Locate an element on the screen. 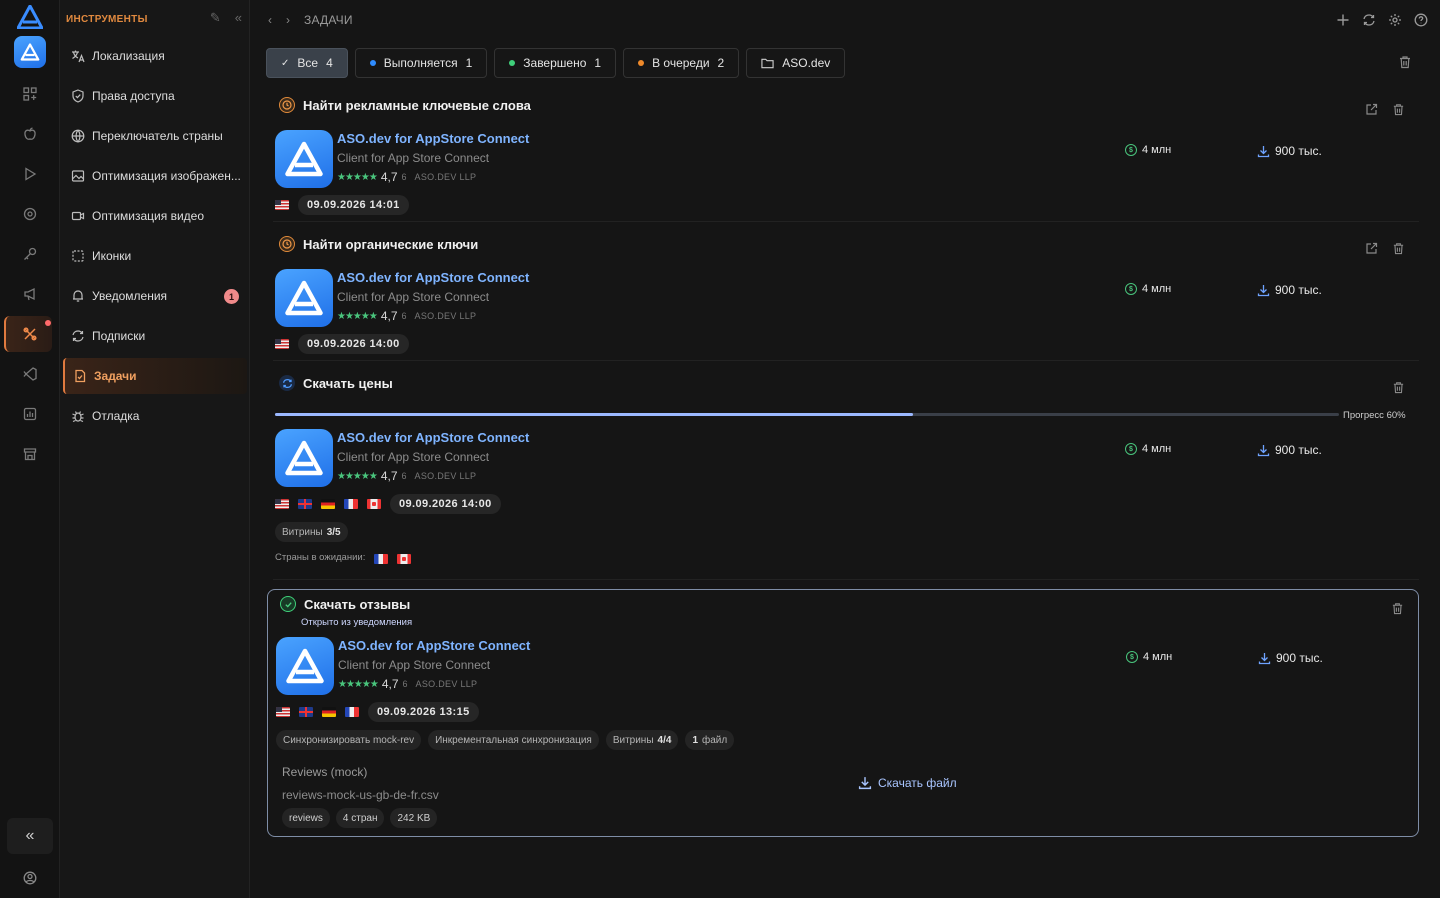  user-icon is located at coordinates (30, 878).